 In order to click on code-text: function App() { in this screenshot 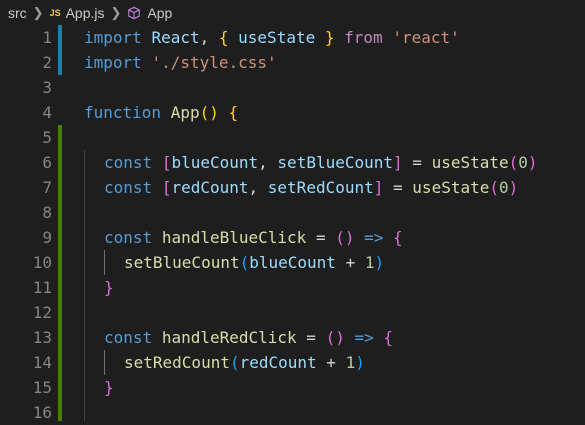, I will do `click(161, 112)`.